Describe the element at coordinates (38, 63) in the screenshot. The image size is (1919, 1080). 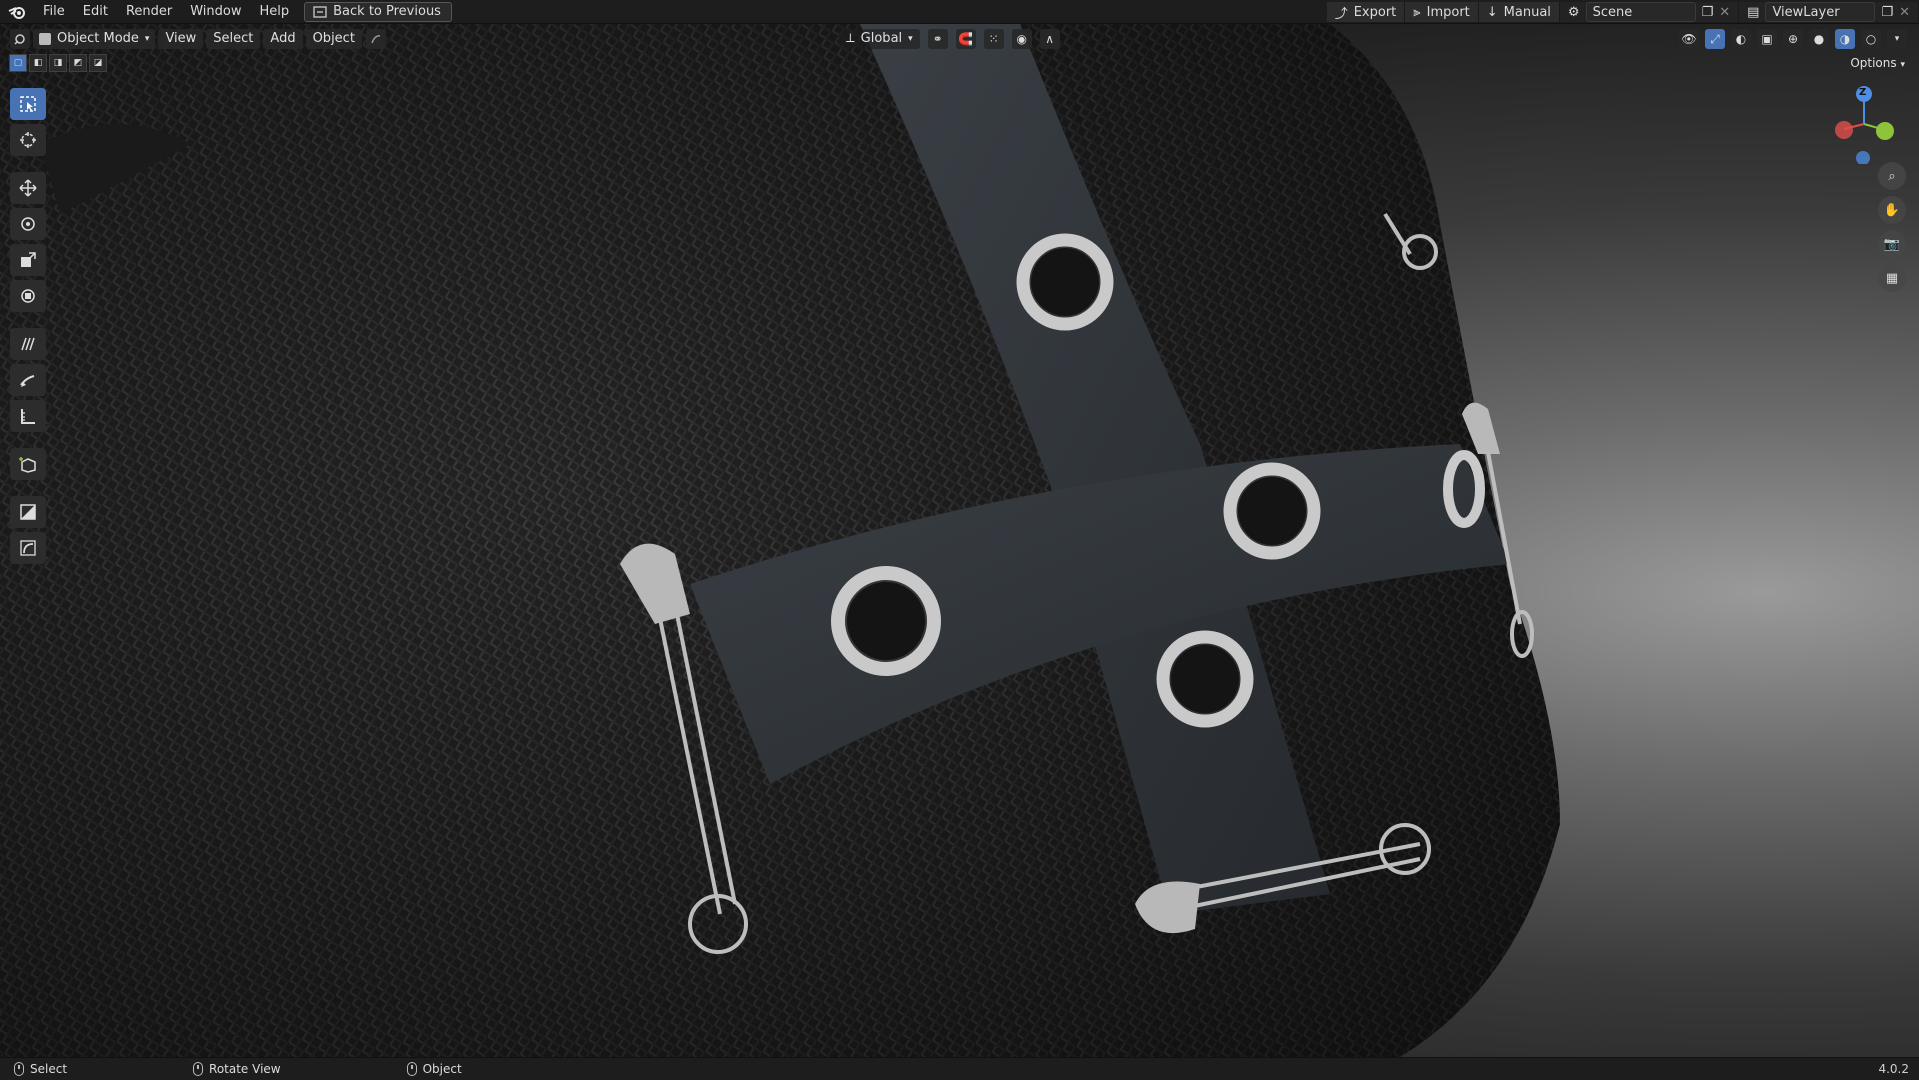
I see `select-extend-icon: ◧` at that location.